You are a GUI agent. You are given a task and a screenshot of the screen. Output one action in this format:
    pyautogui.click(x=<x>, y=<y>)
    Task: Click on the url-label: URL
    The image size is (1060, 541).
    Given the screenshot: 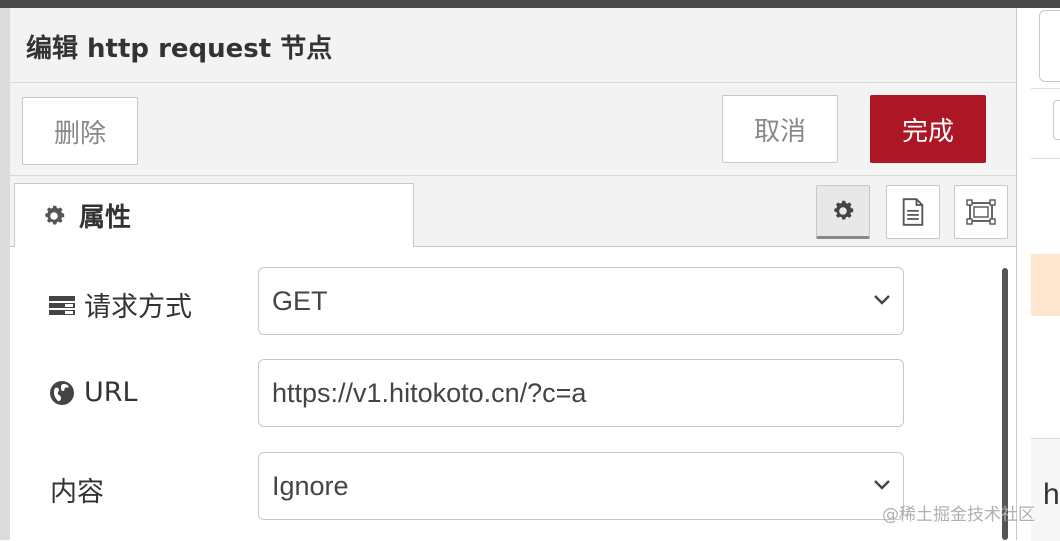 What is the action you would take?
    pyautogui.click(x=93, y=392)
    